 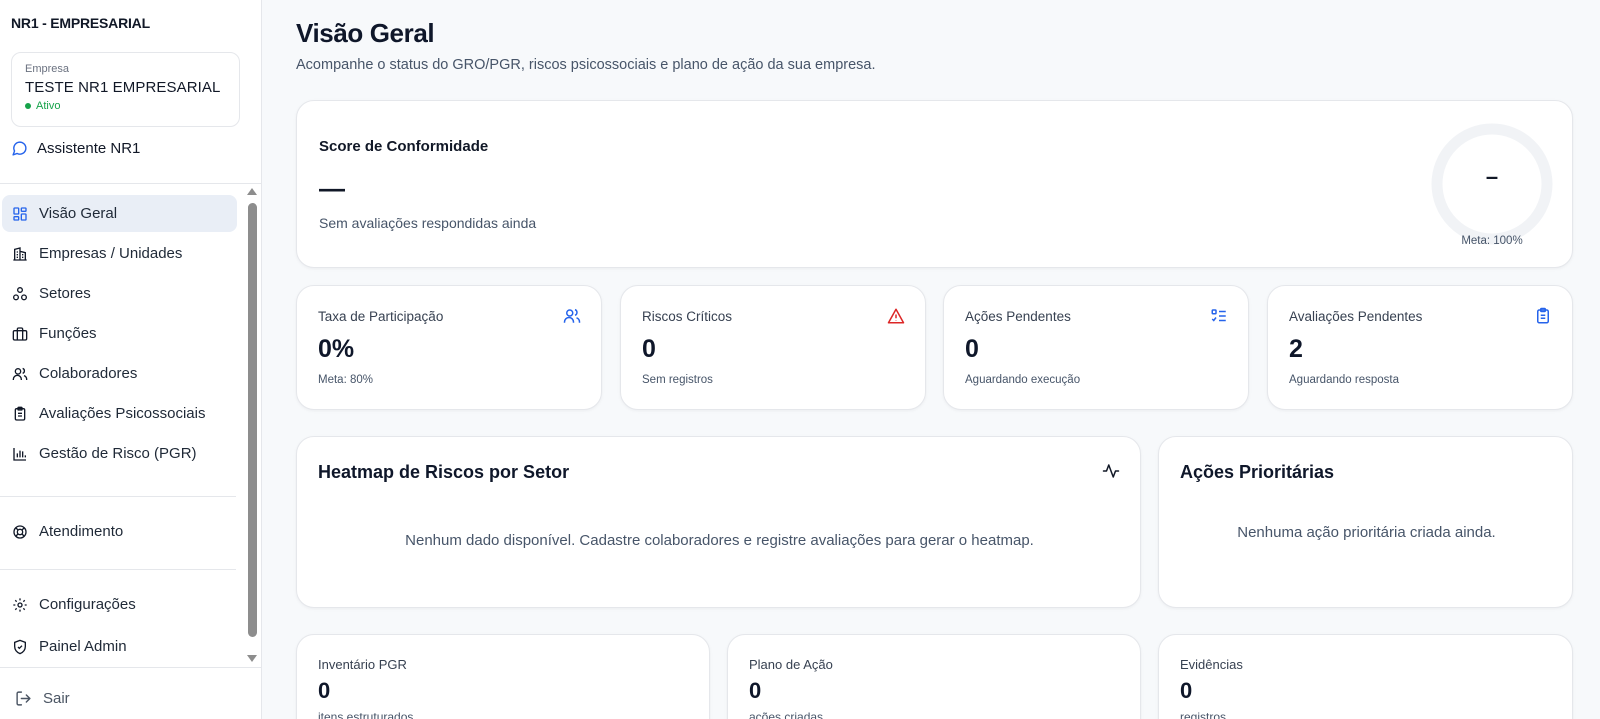 I want to click on score-description: Sem avaliações respondidas ainda, so click(x=428, y=223).